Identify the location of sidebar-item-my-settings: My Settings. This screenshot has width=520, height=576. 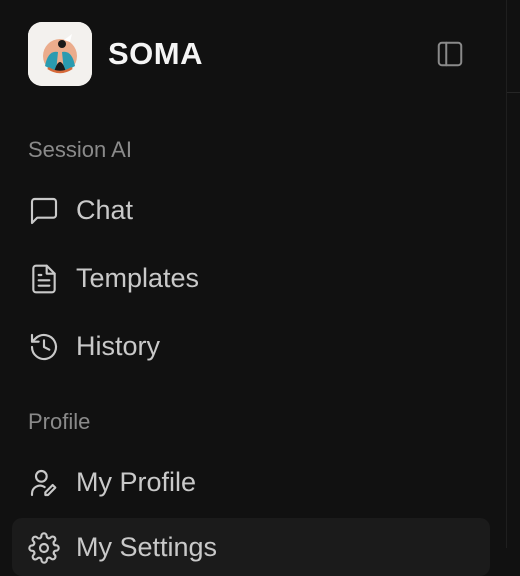
(251, 547).